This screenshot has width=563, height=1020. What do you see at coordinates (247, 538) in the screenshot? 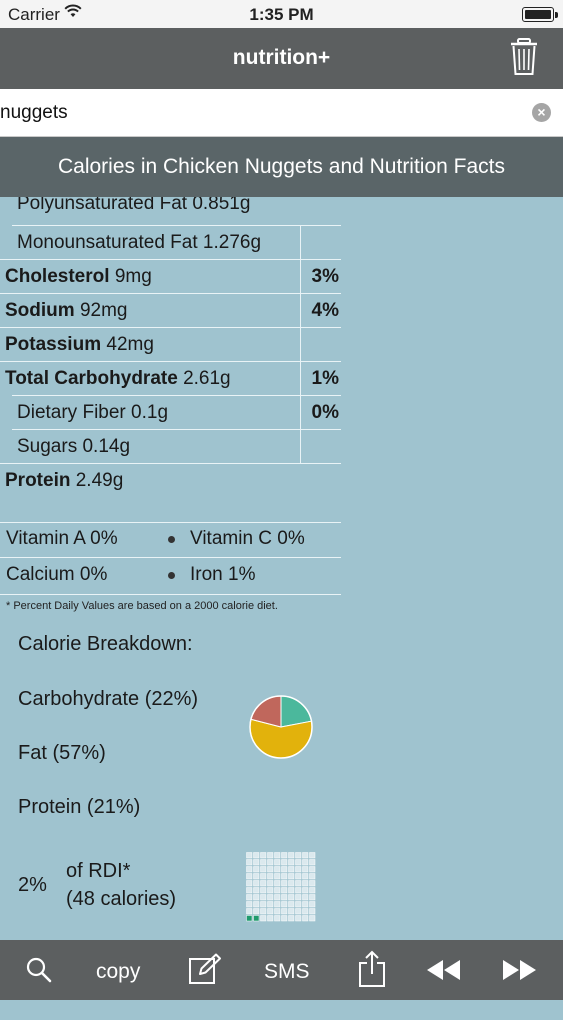
I see `vitamin-c-label: Vitamin C 0%` at bounding box center [247, 538].